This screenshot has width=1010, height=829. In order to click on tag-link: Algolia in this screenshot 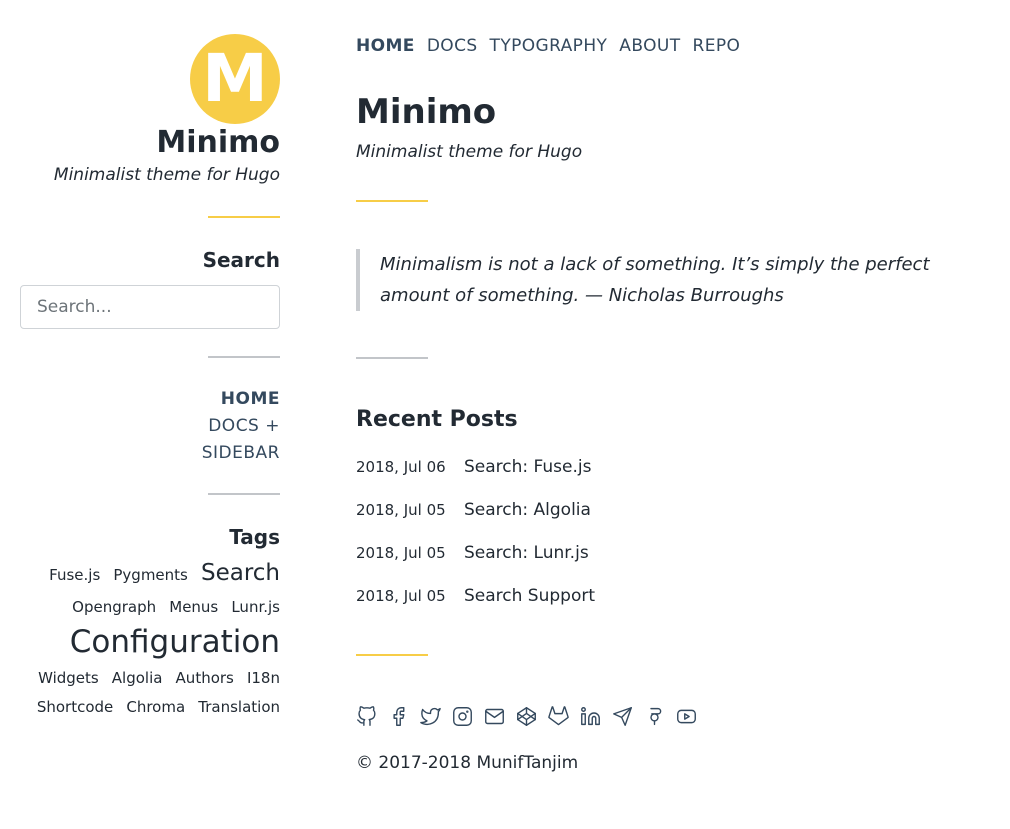, I will do `click(137, 678)`.